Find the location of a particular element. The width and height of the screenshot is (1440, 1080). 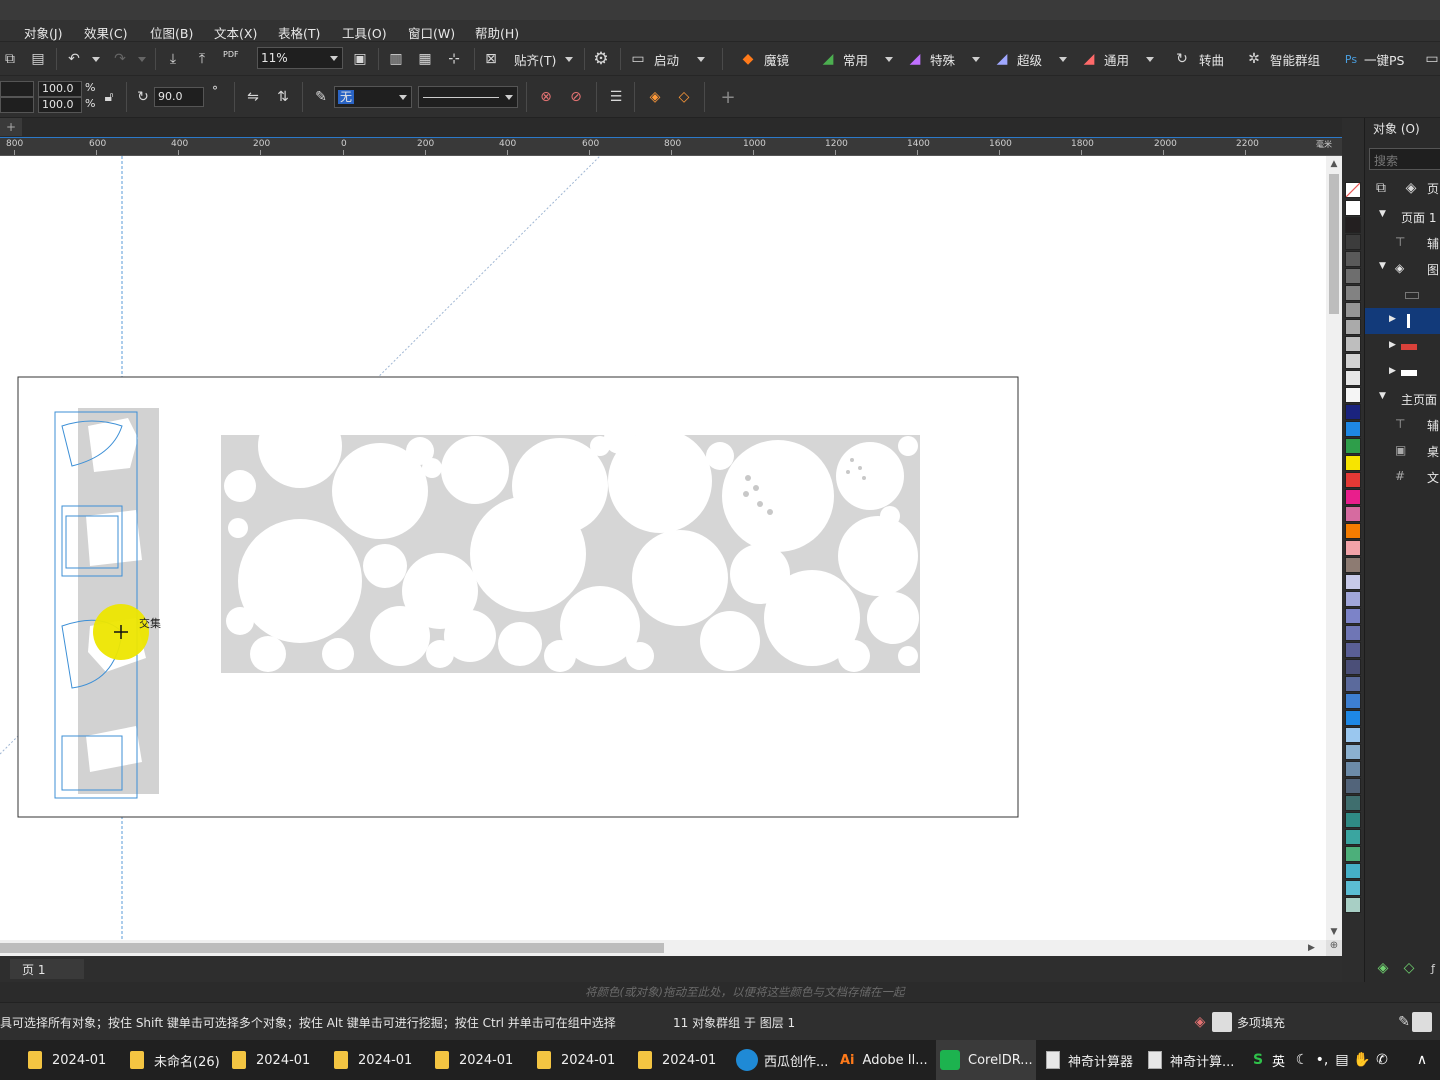

page-tab-1: 页 1 is located at coordinates (47, 969).